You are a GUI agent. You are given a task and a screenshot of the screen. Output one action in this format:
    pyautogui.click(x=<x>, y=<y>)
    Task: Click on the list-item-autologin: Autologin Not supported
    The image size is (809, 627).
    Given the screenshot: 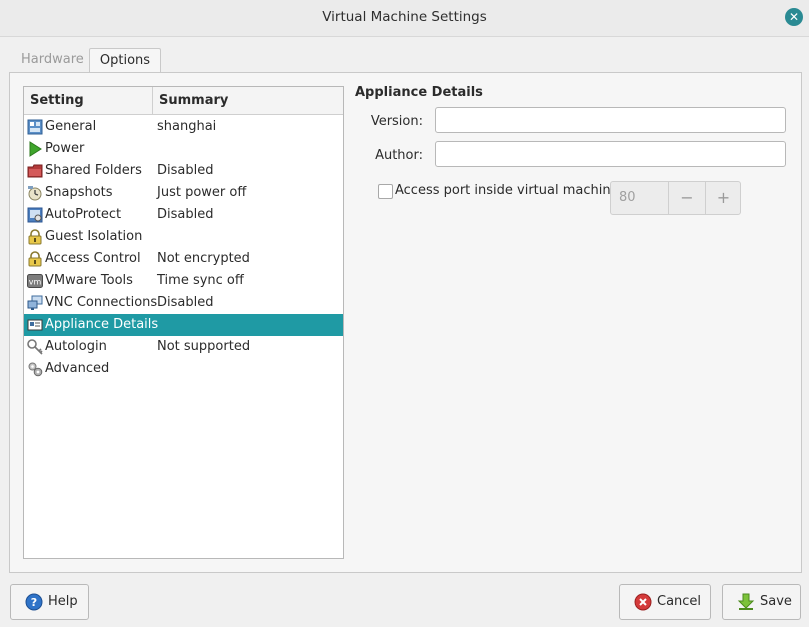 What is the action you would take?
    pyautogui.click(x=183, y=347)
    